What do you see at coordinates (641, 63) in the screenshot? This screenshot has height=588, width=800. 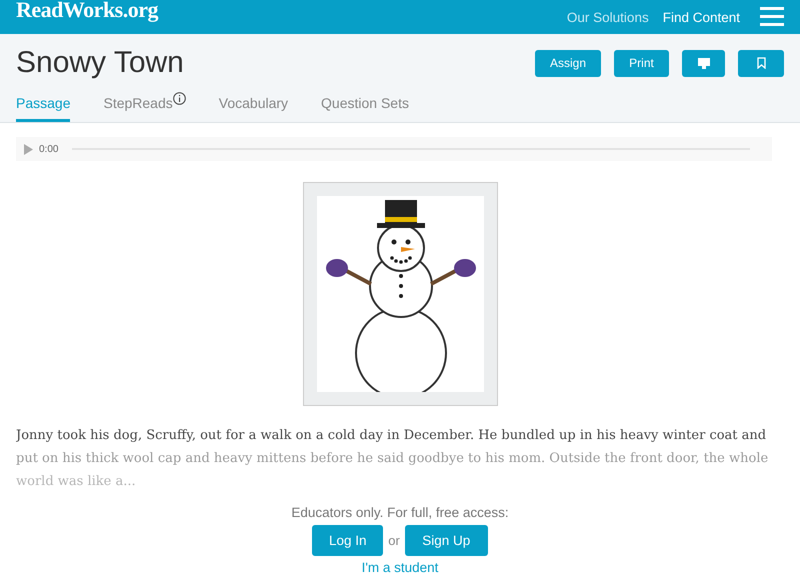 I see `action-button: Print` at bounding box center [641, 63].